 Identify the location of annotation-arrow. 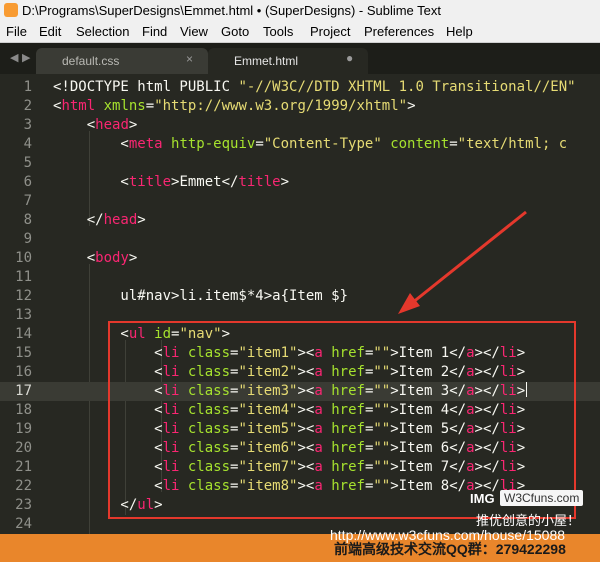
(462, 262).